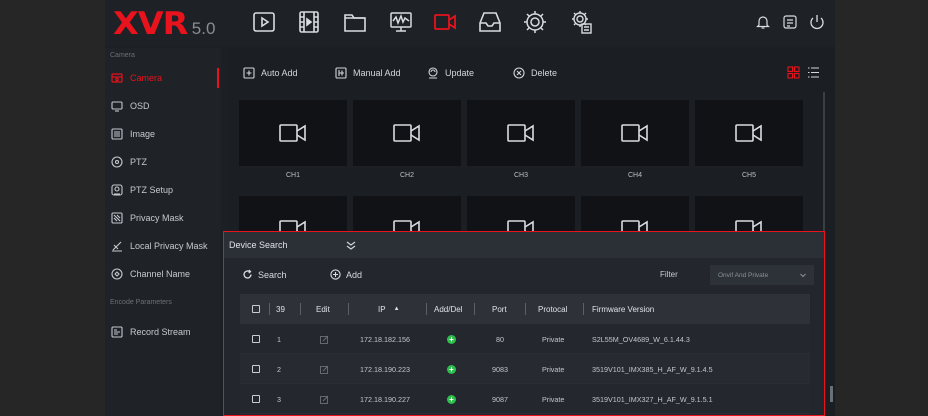 The height and width of the screenshot is (416, 928). What do you see at coordinates (490, 22) in the screenshot?
I see `storage-icon` at bounding box center [490, 22].